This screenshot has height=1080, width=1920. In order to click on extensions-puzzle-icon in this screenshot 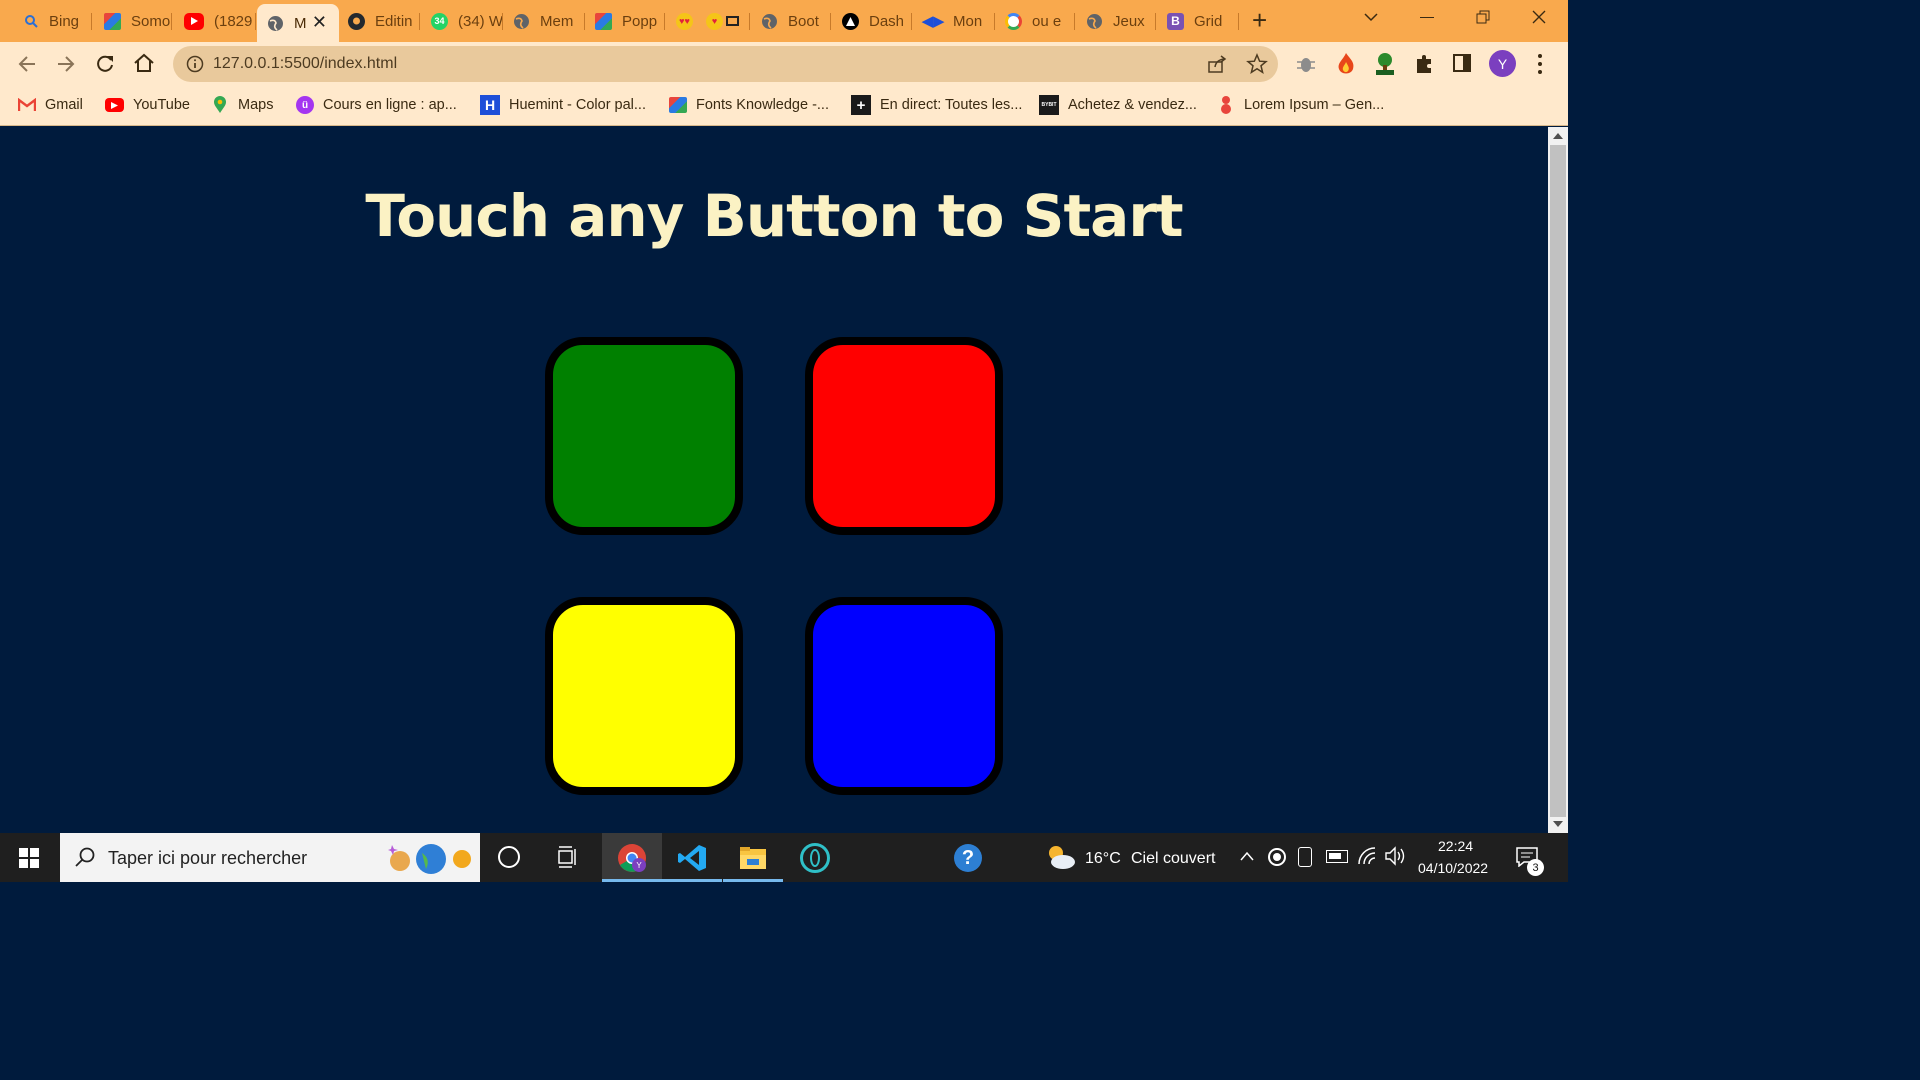, I will do `click(1424, 64)`.